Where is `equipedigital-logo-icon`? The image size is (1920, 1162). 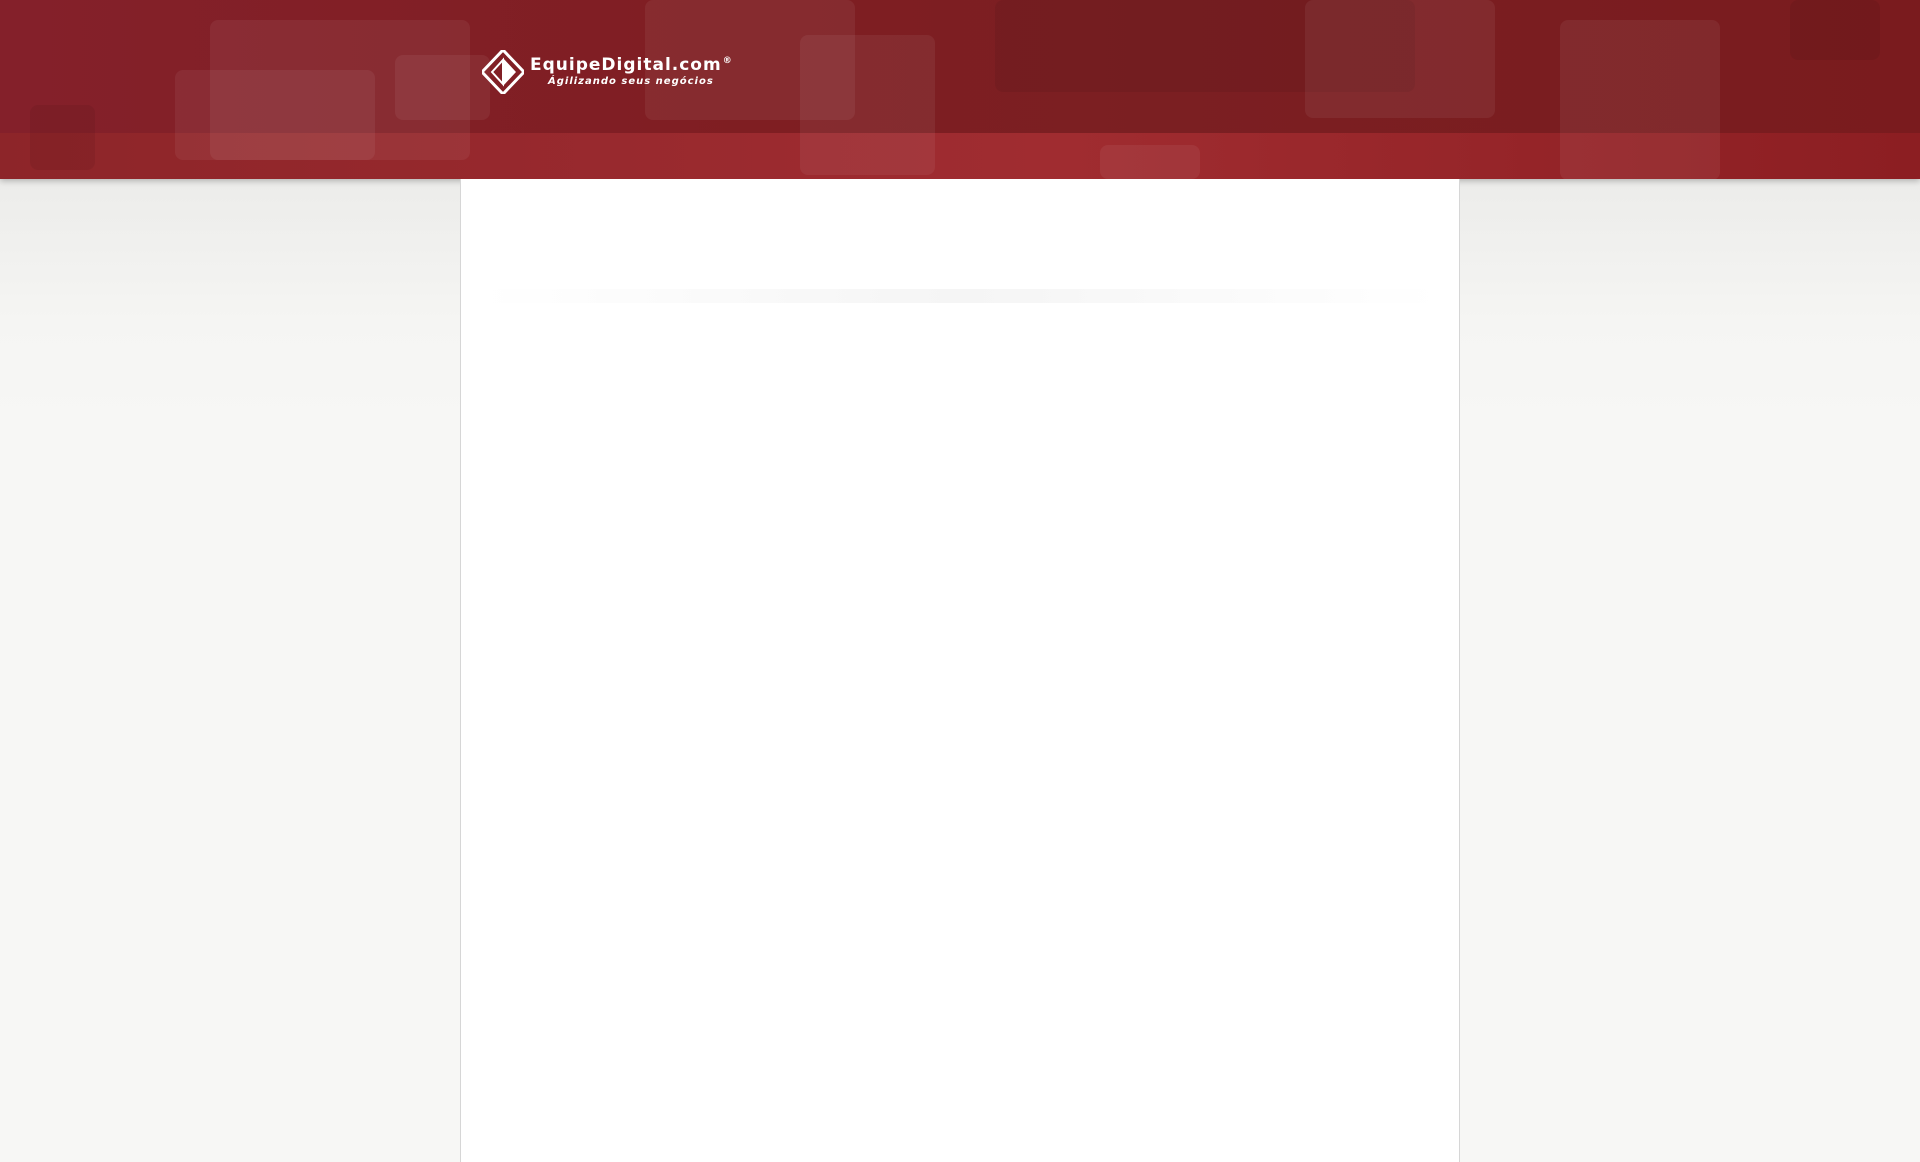 equipedigital-logo-icon is located at coordinates (503, 72).